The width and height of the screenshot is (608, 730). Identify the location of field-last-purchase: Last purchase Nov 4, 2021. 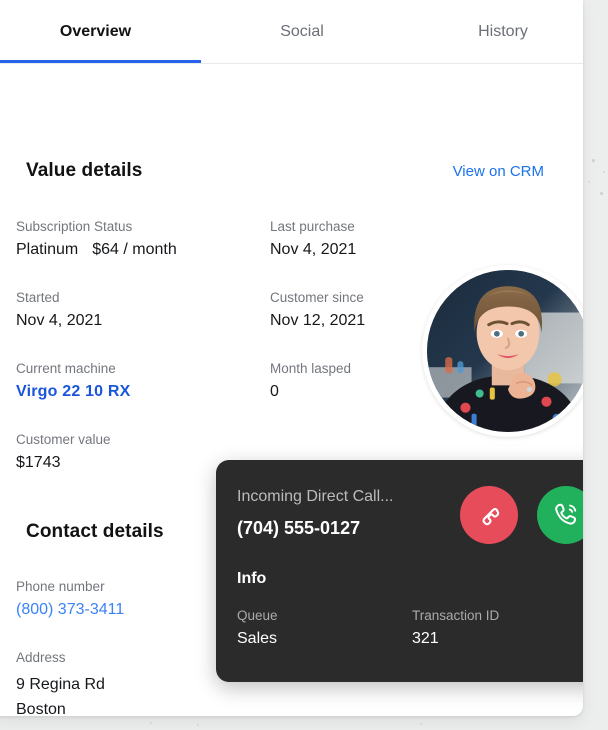
(313, 239).